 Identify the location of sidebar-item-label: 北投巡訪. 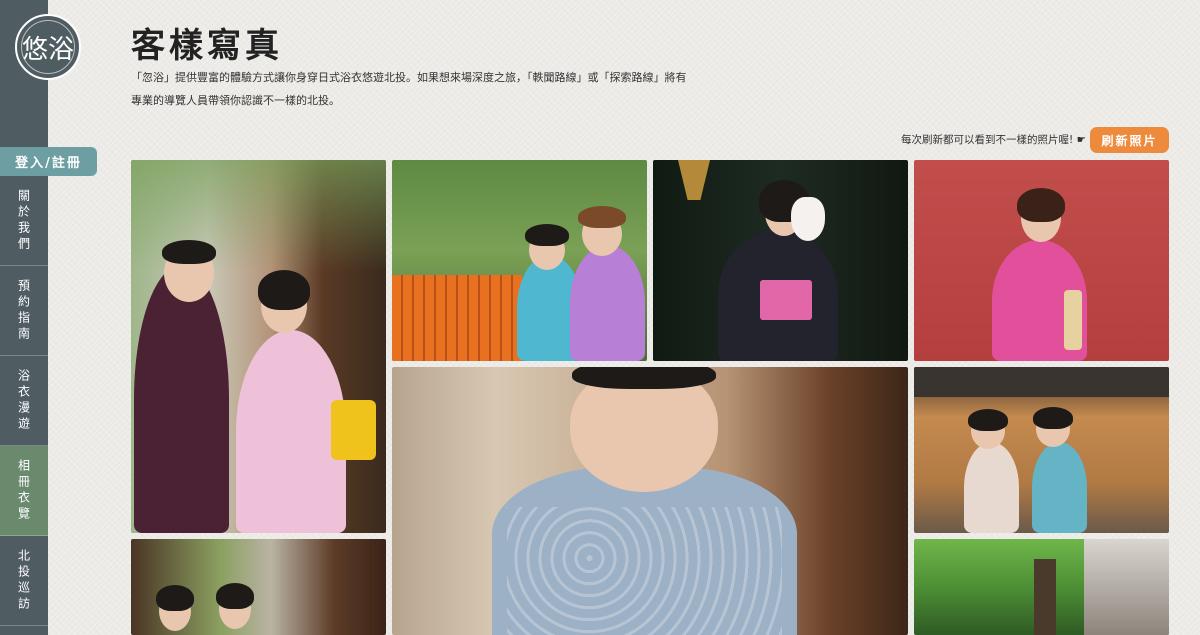
(23, 580).